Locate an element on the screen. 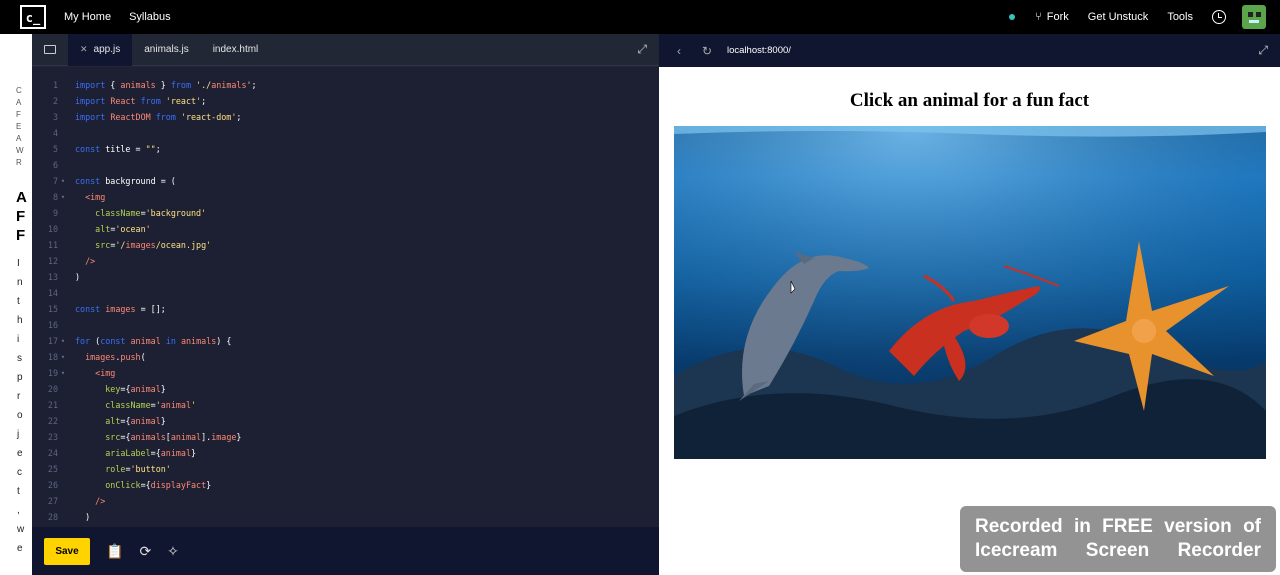 This screenshot has width=1280, height=575. browser-toolbar: ‹ ↻ localhost:8000/ ⤢ is located at coordinates (969, 50).